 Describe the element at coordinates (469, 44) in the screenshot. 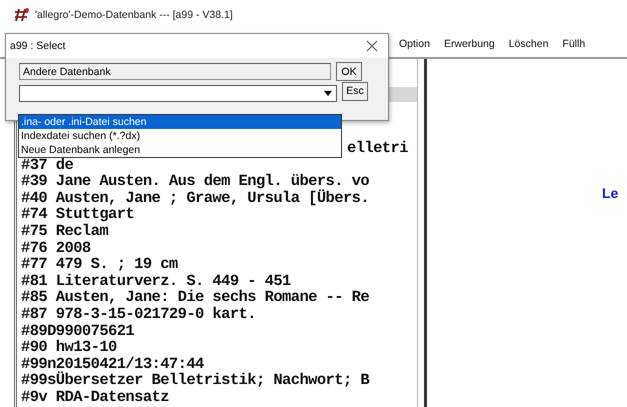

I see `menu-item: Erwerbung` at that location.